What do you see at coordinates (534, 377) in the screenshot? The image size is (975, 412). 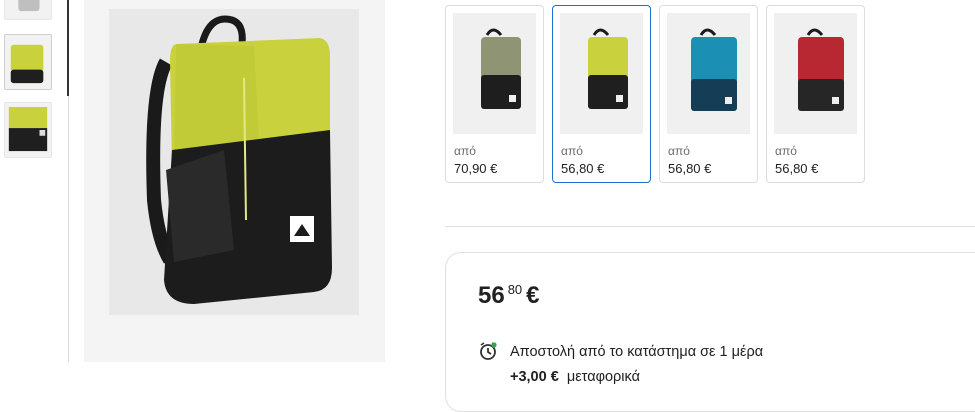 I see `shipping-fee-amount: +3,00 €` at bounding box center [534, 377].